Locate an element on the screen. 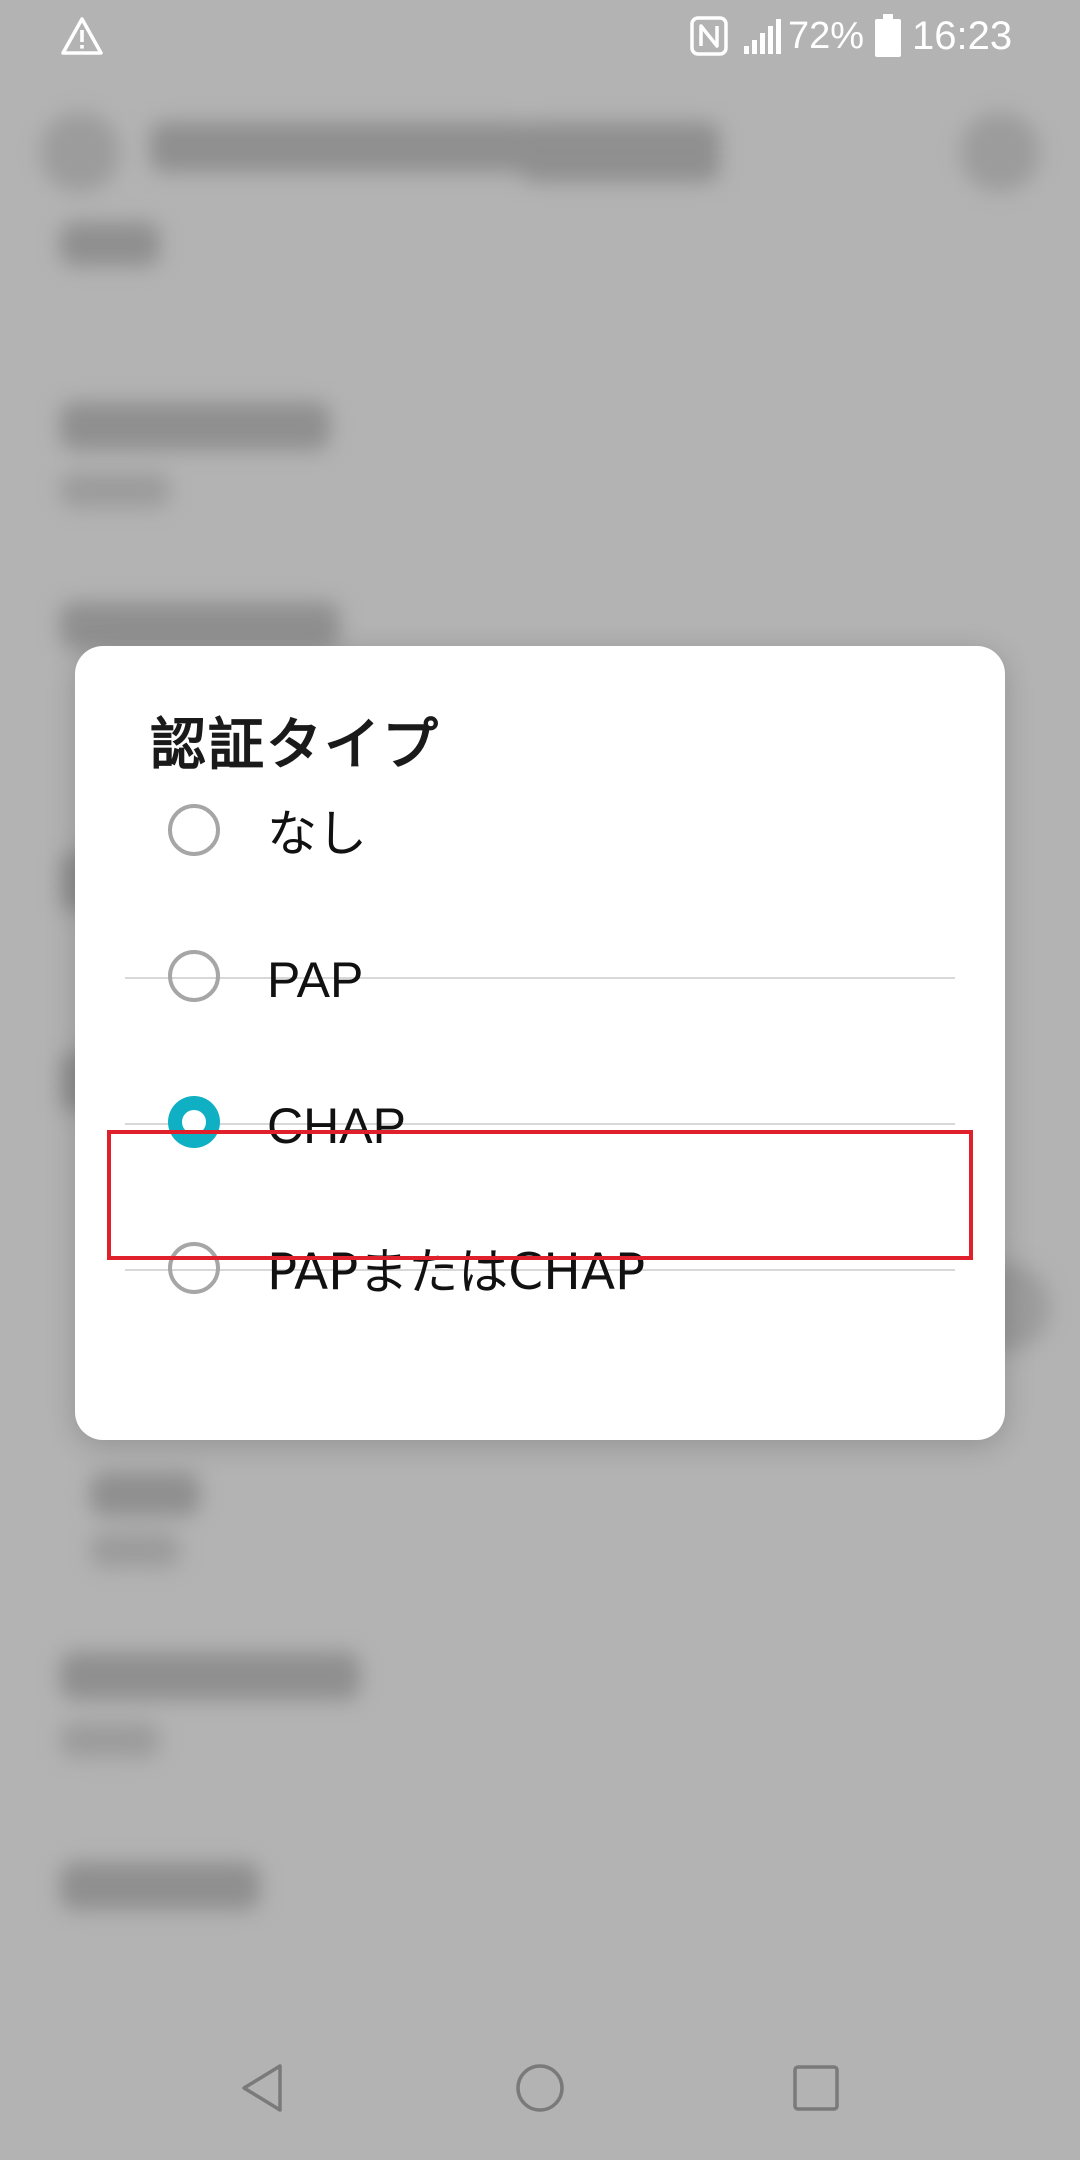  nfc-icon is located at coordinates (709, 36).